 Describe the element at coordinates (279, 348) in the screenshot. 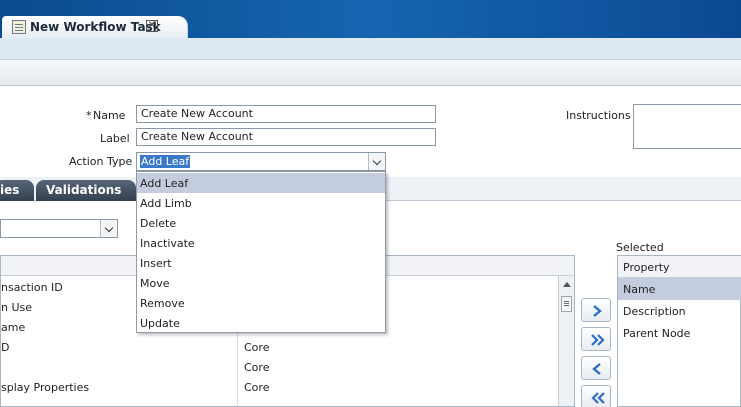

I see `table-row: D Core` at that location.